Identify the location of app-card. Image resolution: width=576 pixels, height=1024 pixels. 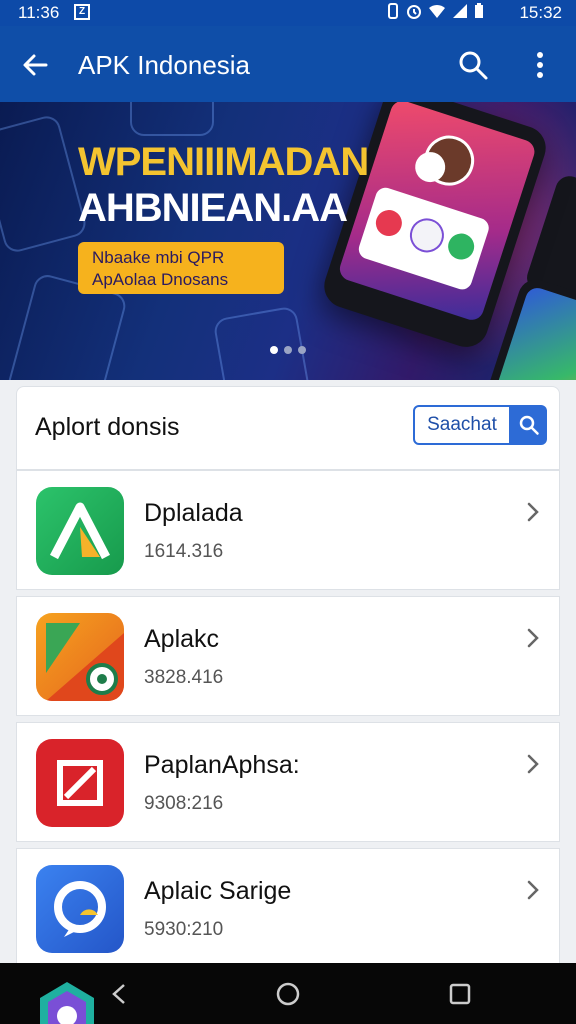
(424, 239).